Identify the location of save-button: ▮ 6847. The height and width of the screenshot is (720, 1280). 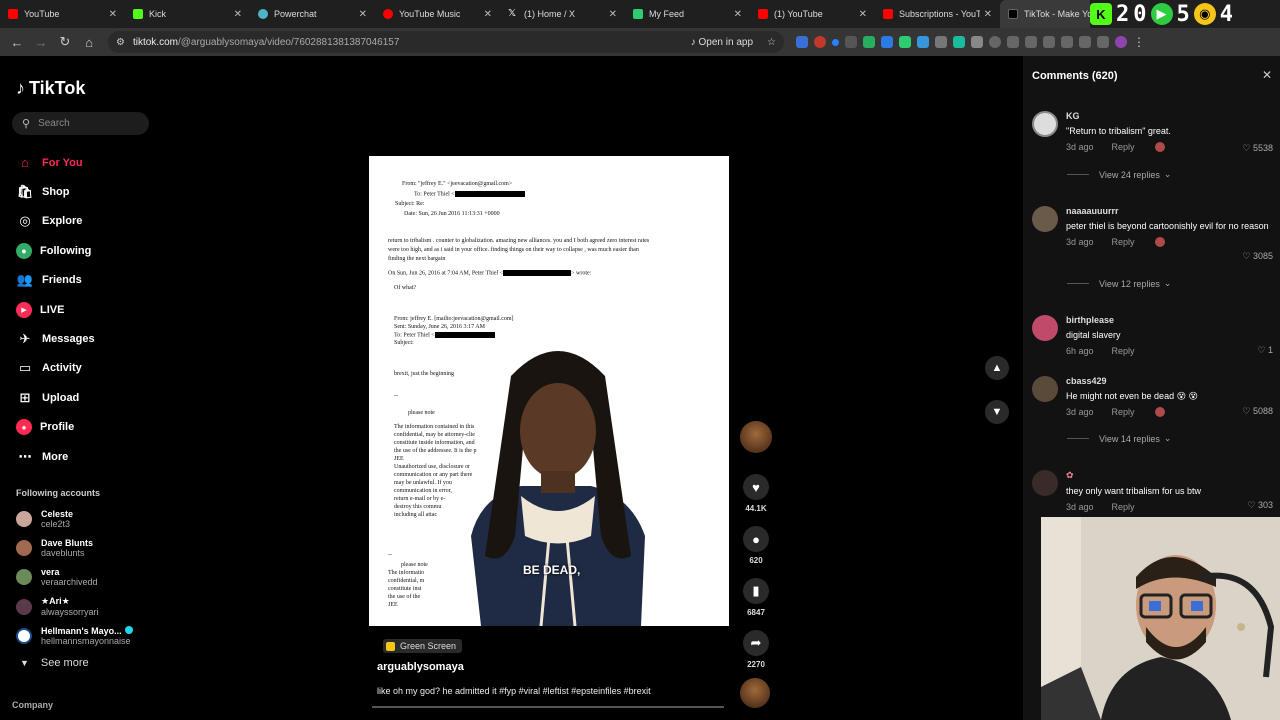
(756, 597).